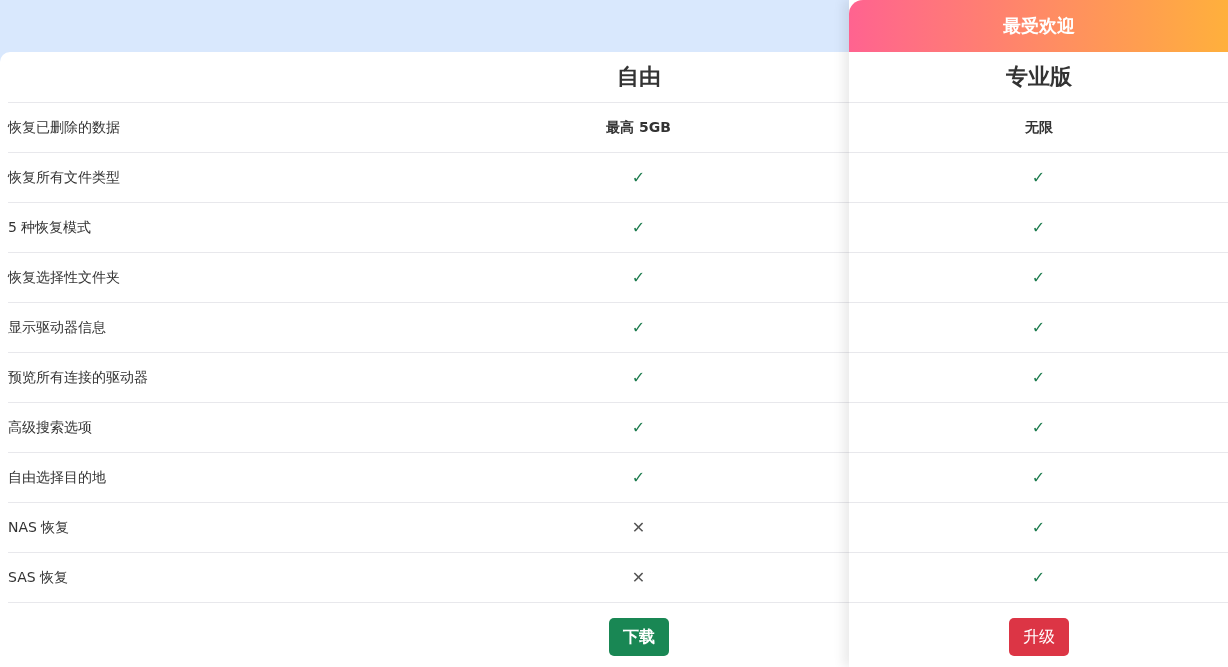 The width and height of the screenshot is (1228, 667). Describe the element at coordinates (50, 427) in the screenshot. I see `feature-label: 高级搜索选项` at that location.